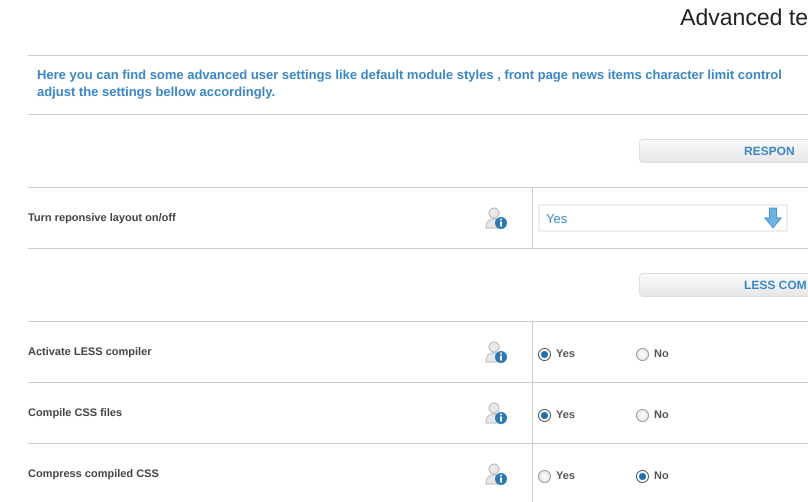 The width and height of the screenshot is (808, 502). What do you see at coordinates (663, 218) in the screenshot?
I see `dropdown-select: Yes` at bounding box center [663, 218].